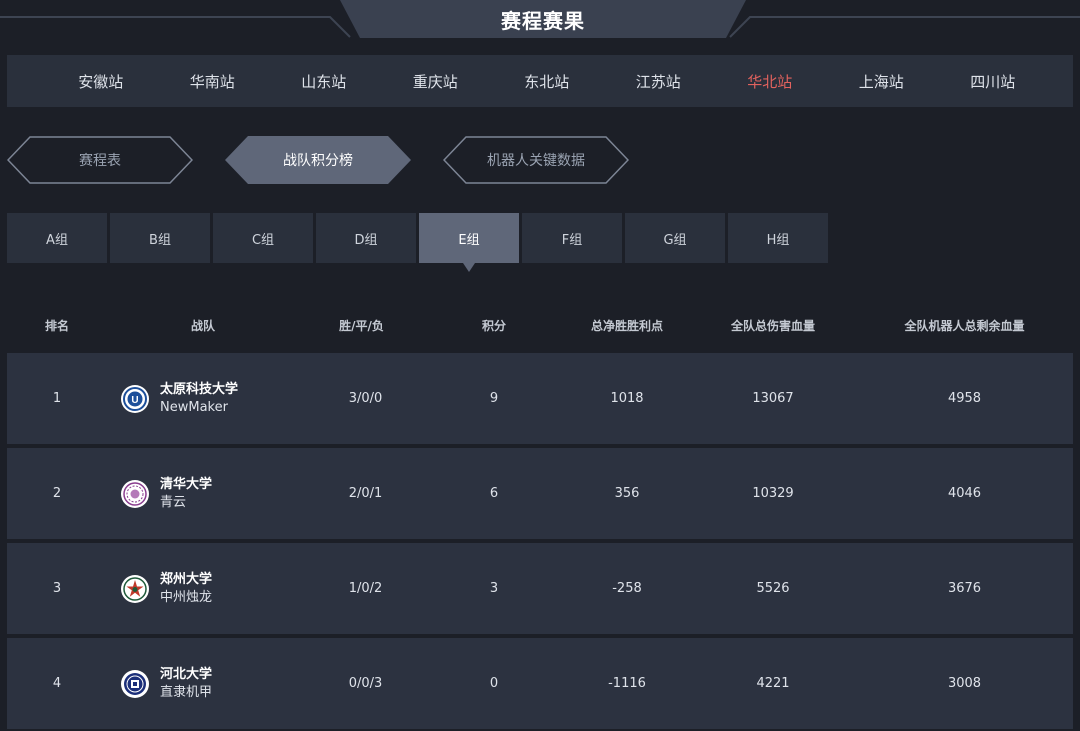 Image resolution: width=1080 pixels, height=731 pixels. I want to click on team-name: NewMaker, so click(194, 407).